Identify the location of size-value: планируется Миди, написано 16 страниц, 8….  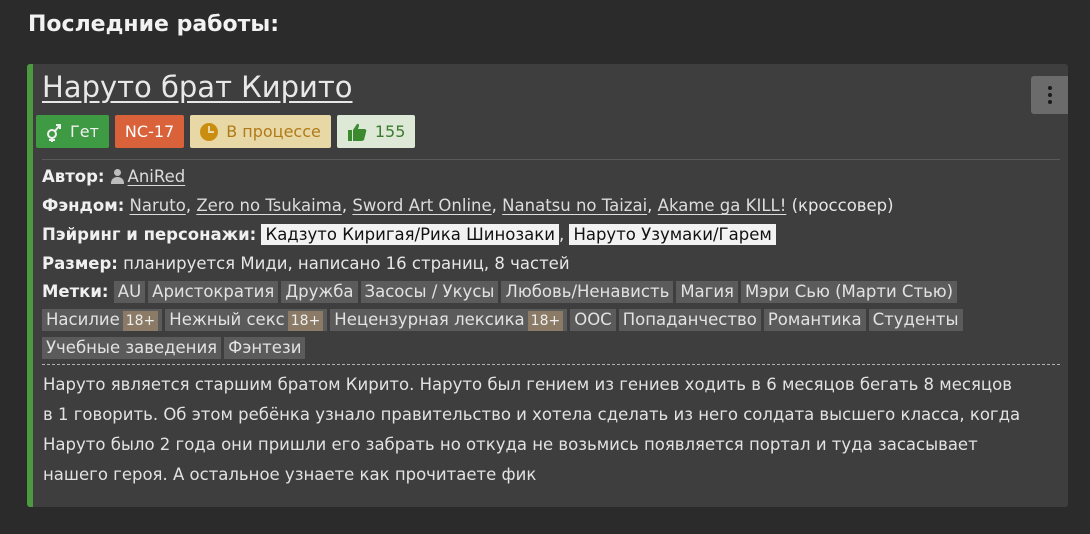
(346, 263).